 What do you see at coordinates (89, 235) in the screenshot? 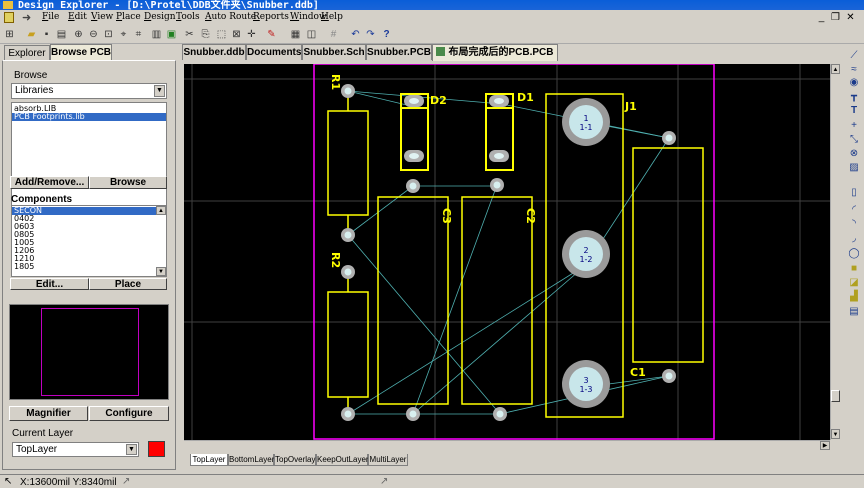
I see `component-item: 0805` at bounding box center [89, 235].